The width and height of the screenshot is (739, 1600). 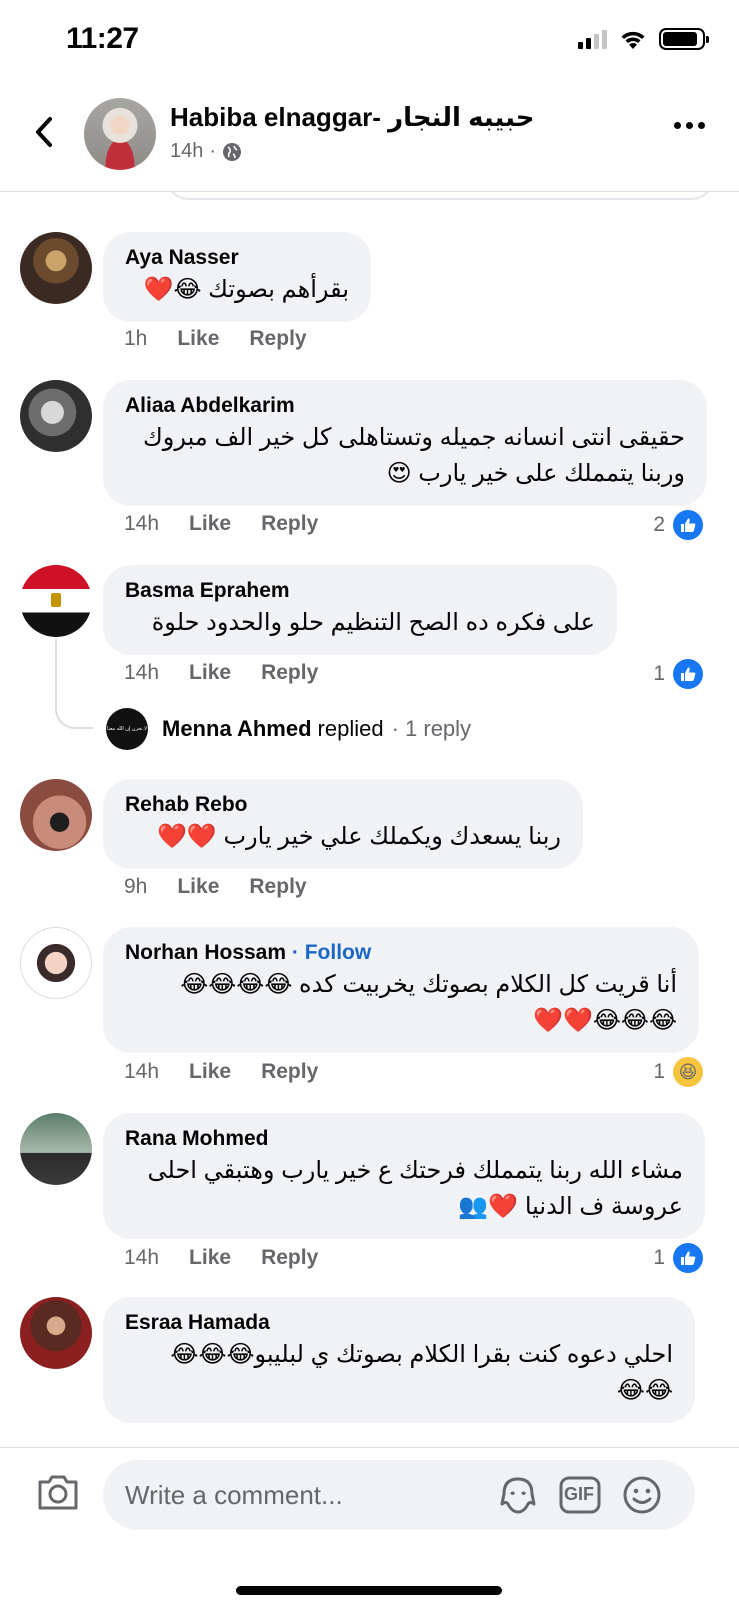 I want to click on back-button, so click(x=44, y=132).